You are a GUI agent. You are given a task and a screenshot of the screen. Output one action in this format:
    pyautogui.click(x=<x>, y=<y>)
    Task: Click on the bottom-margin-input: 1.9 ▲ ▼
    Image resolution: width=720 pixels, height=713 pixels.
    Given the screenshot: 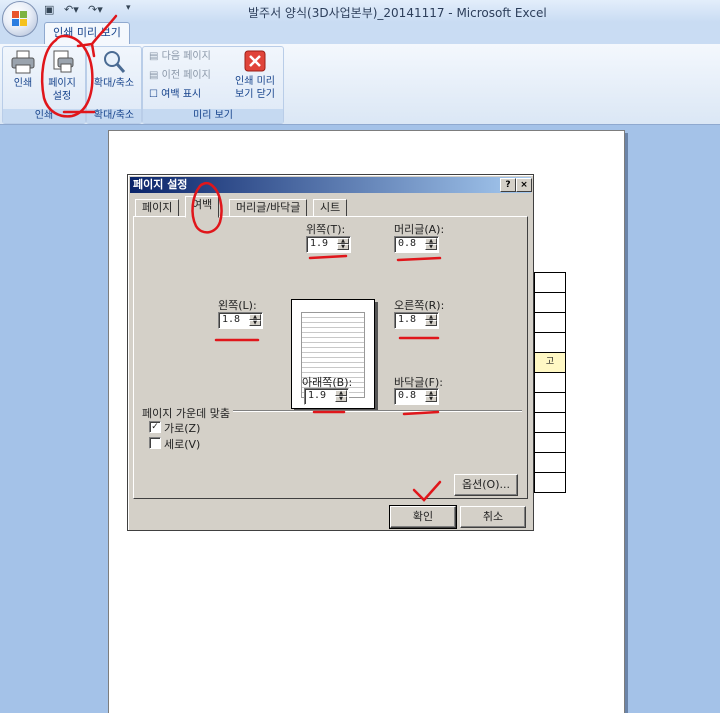 What is the action you would take?
    pyautogui.click(x=326, y=396)
    